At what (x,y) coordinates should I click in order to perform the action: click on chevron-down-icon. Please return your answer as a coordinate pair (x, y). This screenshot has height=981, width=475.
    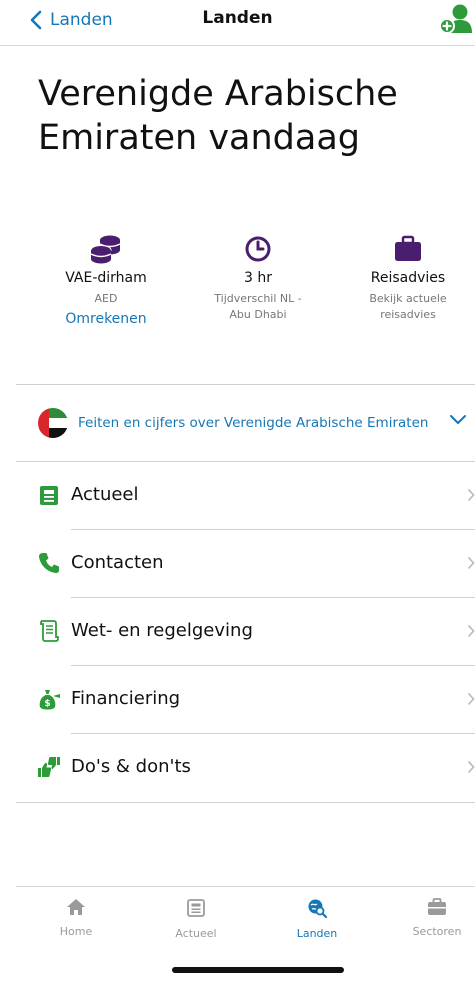
    Looking at the image, I should click on (458, 419).